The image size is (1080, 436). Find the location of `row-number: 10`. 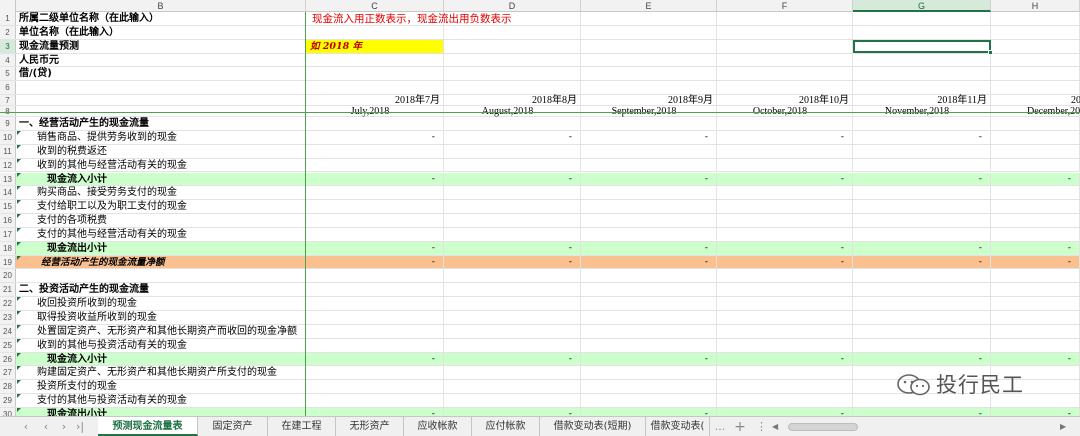

row-number: 10 is located at coordinates (8, 137).